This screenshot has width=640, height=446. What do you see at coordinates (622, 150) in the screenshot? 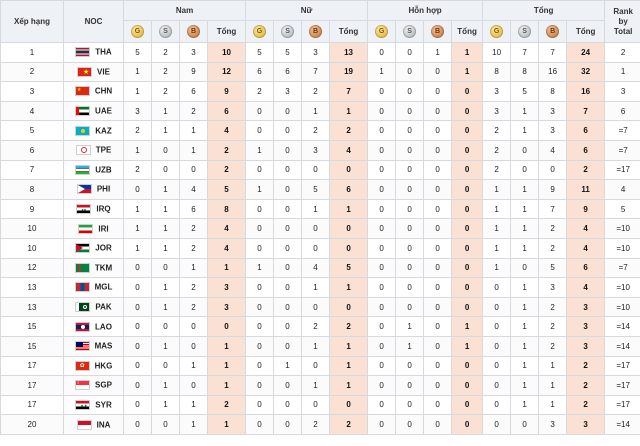
I see `rank-by-total-cell: =7` at bounding box center [622, 150].